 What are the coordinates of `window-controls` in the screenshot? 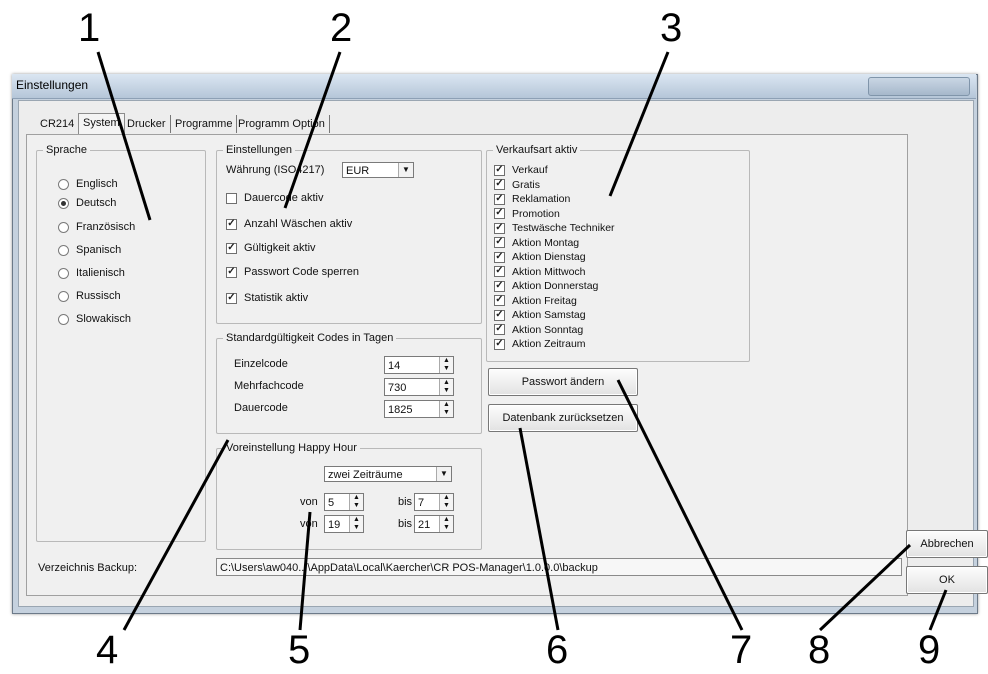 It's located at (919, 86).